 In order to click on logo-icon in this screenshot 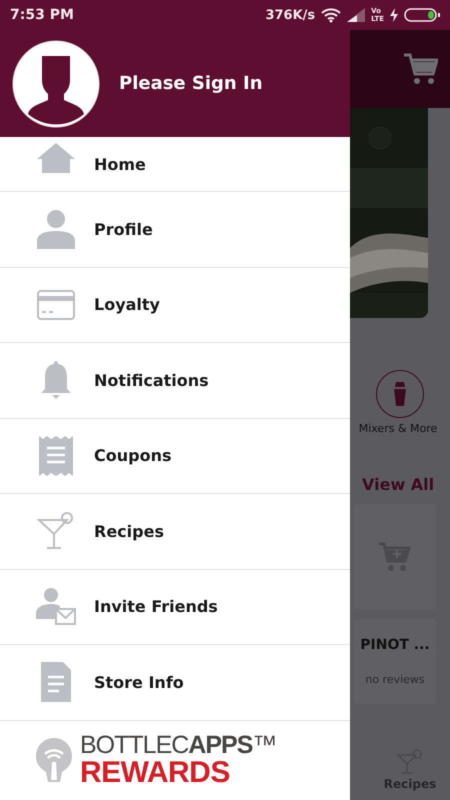, I will do `click(54, 760)`.